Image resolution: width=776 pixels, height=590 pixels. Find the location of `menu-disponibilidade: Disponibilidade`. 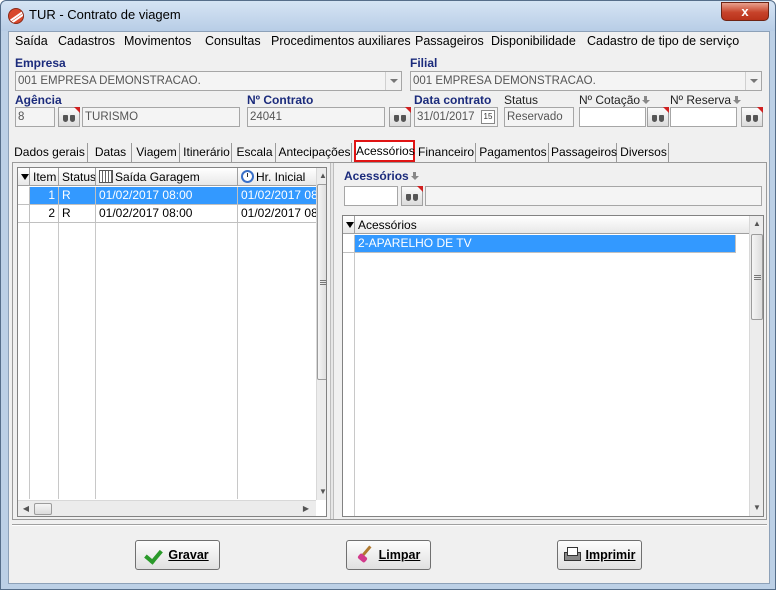

menu-disponibilidade: Disponibilidade is located at coordinates (533, 41).